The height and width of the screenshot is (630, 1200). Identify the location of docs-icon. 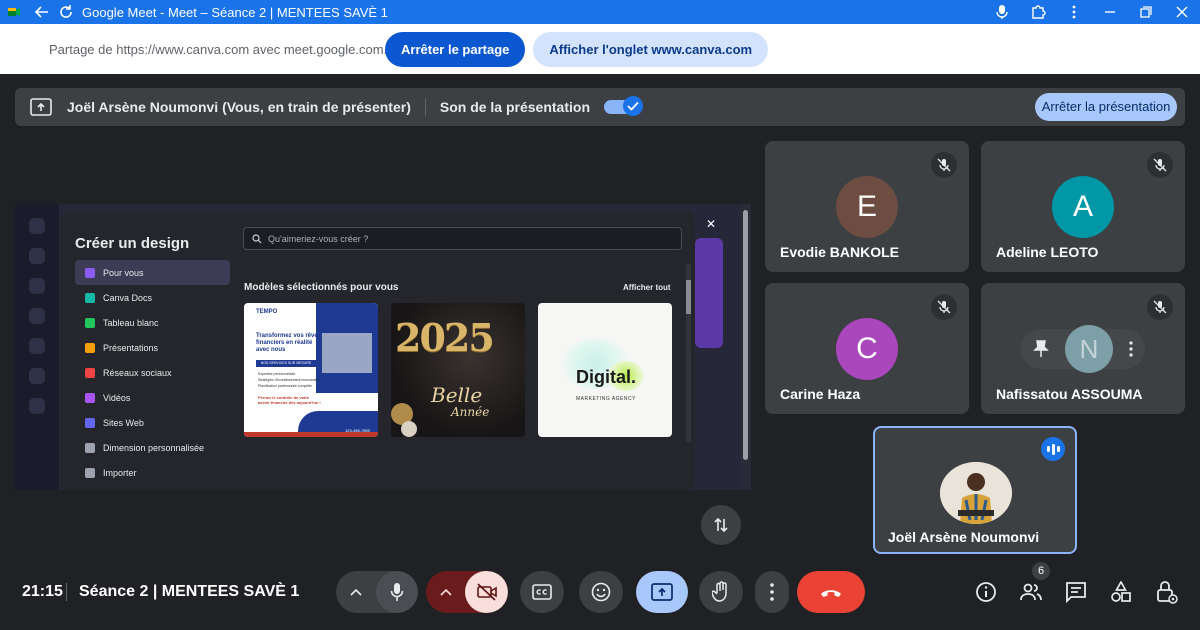
(90, 297).